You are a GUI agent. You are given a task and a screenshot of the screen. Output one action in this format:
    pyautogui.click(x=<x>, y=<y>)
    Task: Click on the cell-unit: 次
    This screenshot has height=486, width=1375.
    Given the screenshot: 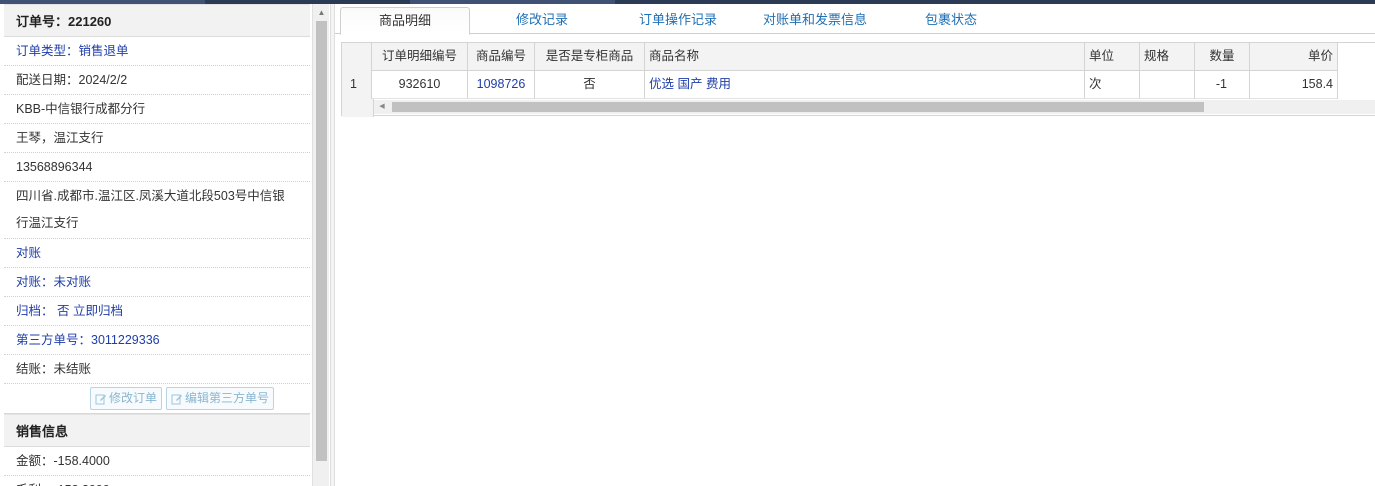 What is the action you would take?
    pyautogui.click(x=1112, y=85)
    